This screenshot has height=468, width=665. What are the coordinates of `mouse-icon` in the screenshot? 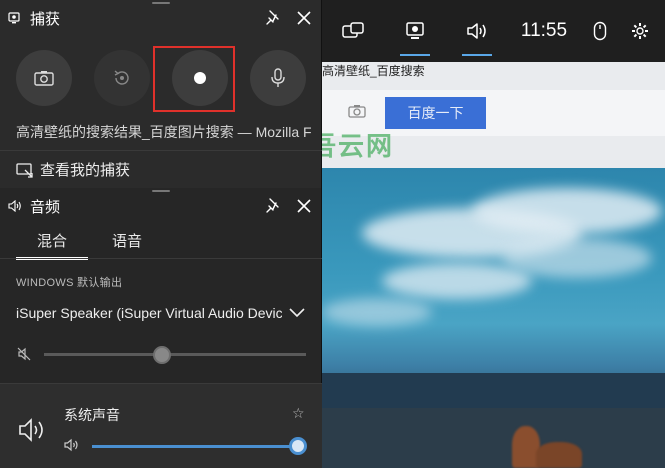 It's located at (600, 31).